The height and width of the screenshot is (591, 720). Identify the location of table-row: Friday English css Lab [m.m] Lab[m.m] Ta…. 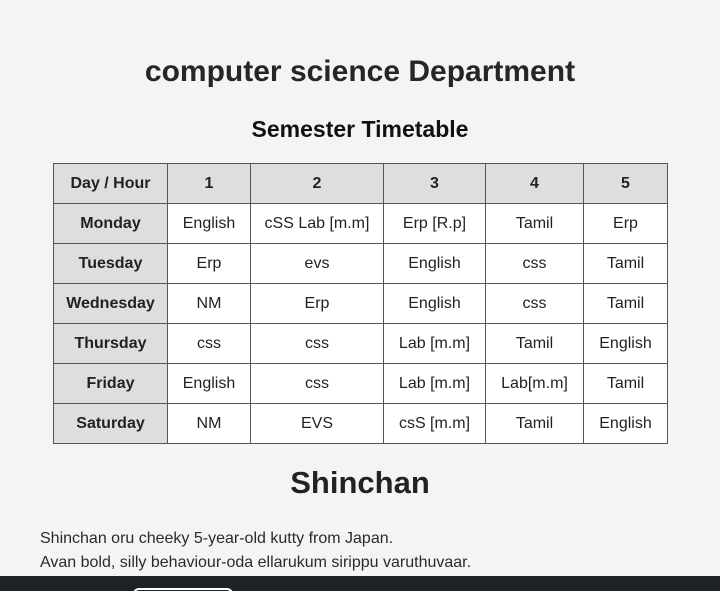
(360, 383).